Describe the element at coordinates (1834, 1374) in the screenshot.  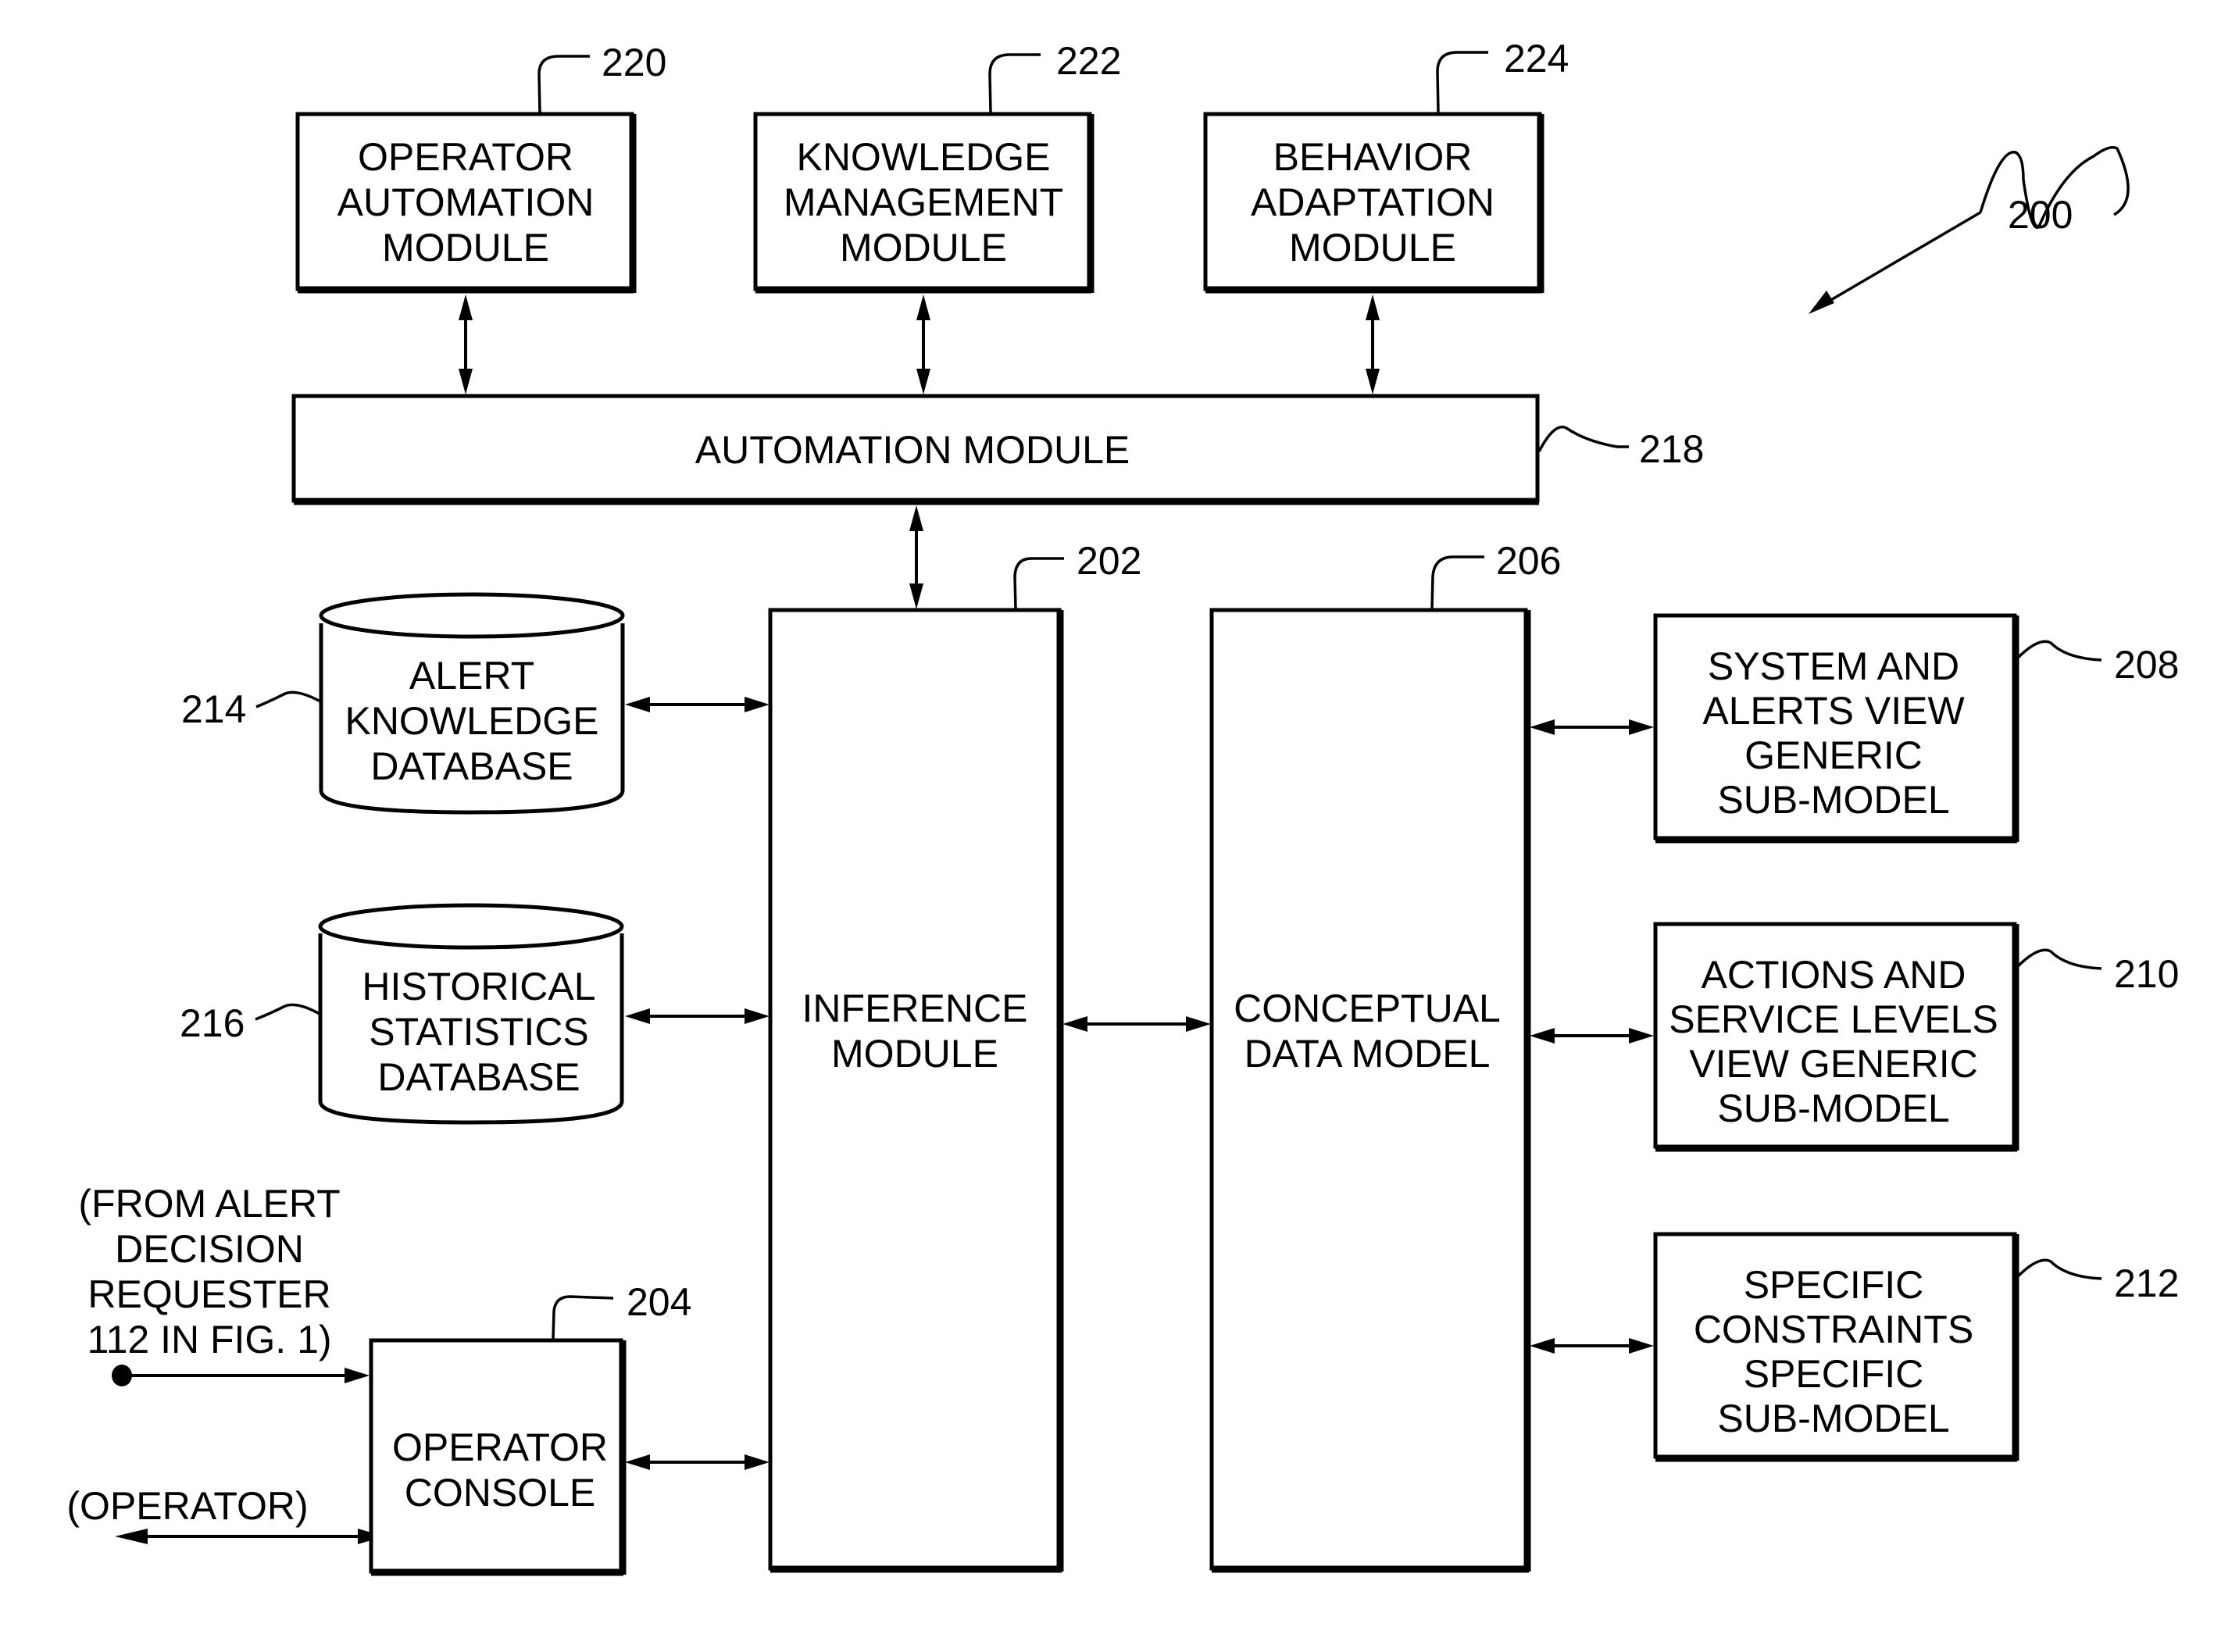
I see `specific-constraints-label-3: SPECIFIC` at that location.